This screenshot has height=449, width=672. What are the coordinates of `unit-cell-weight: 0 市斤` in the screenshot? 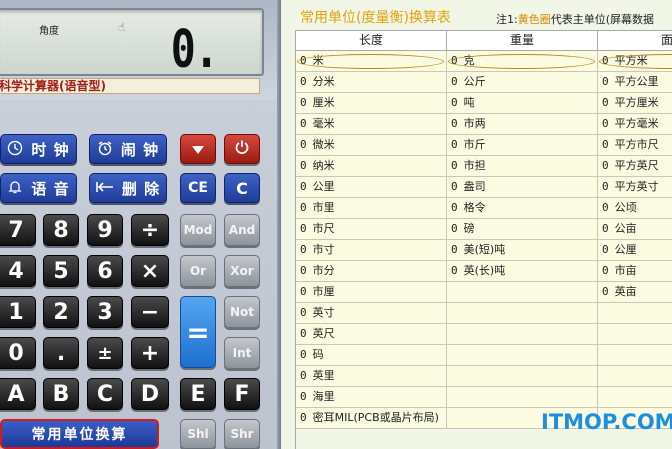 It's located at (522, 145).